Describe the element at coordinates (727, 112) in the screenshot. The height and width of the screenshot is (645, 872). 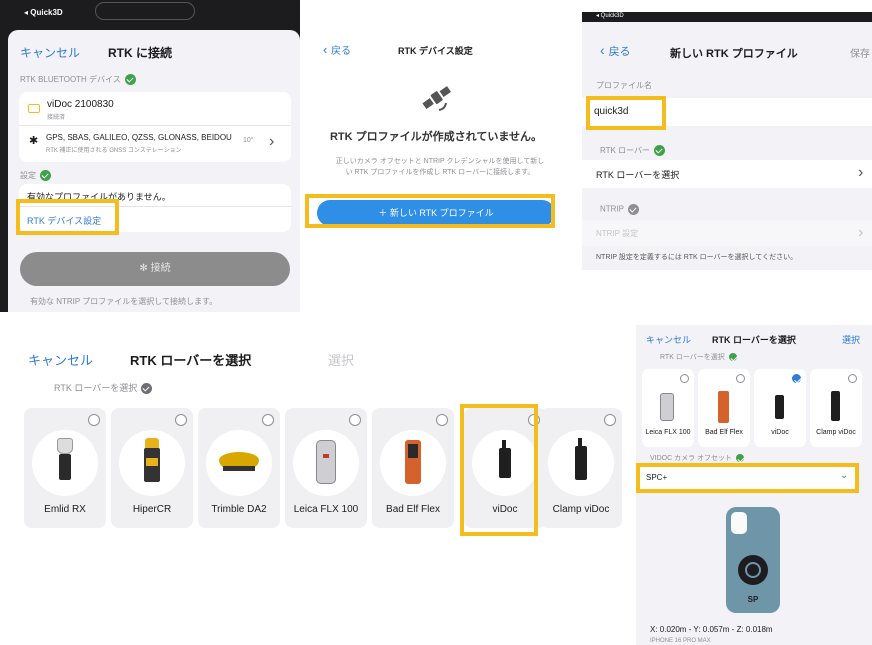
I see `profile-name-field: quick3d` at that location.